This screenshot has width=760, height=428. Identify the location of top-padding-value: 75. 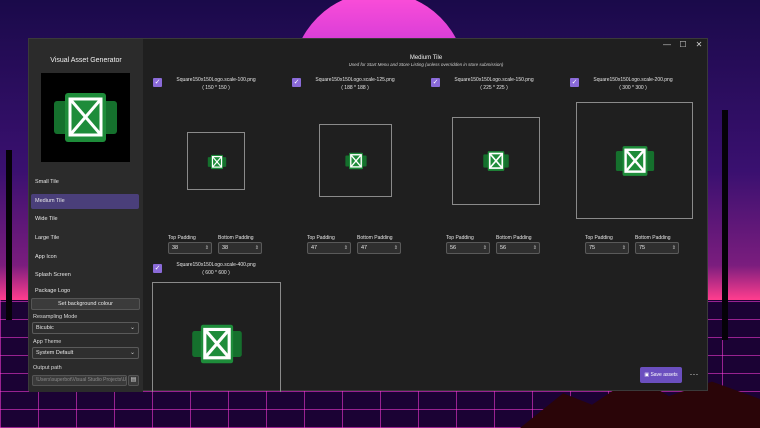
(592, 248).